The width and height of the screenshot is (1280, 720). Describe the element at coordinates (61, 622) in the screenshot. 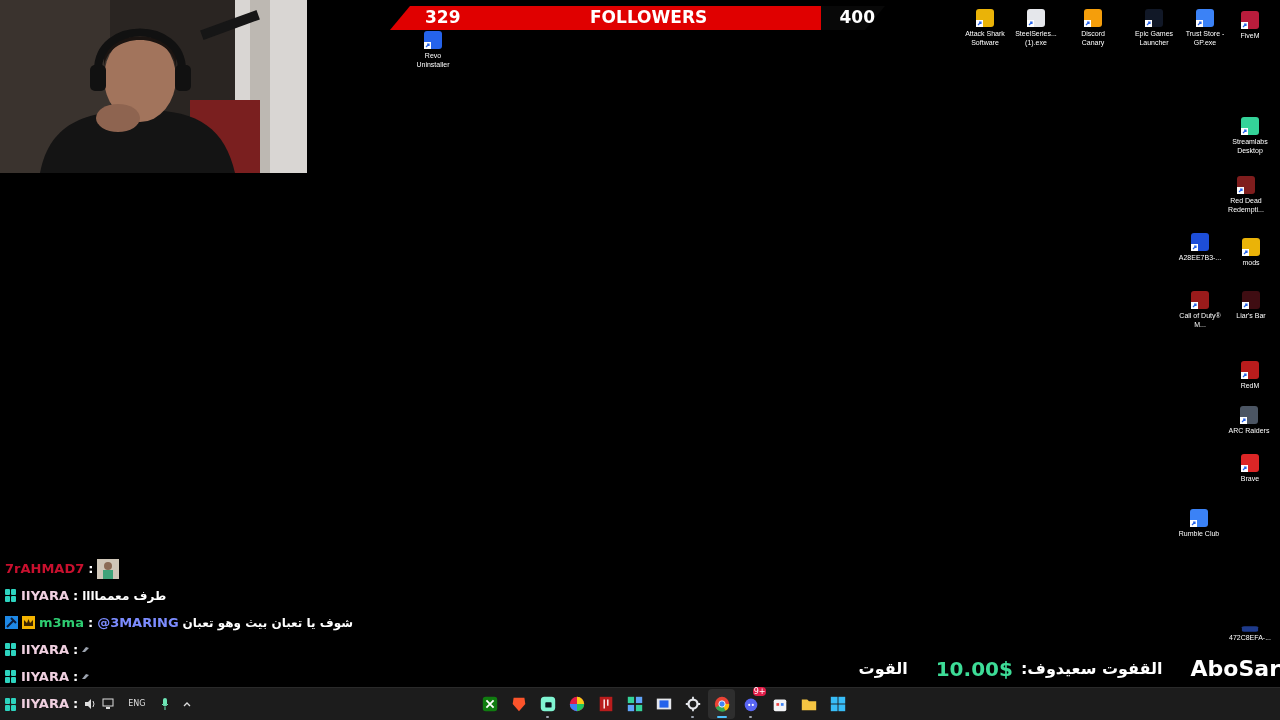

I see `chat-username: m3ma` at that location.